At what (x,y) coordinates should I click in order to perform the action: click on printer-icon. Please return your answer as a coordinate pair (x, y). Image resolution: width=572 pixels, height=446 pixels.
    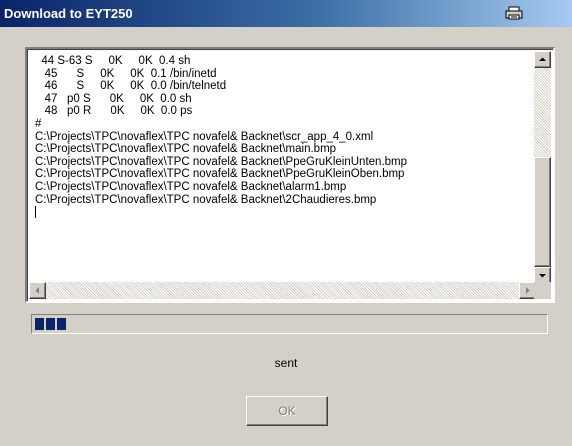
    Looking at the image, I should click on (514, 13).